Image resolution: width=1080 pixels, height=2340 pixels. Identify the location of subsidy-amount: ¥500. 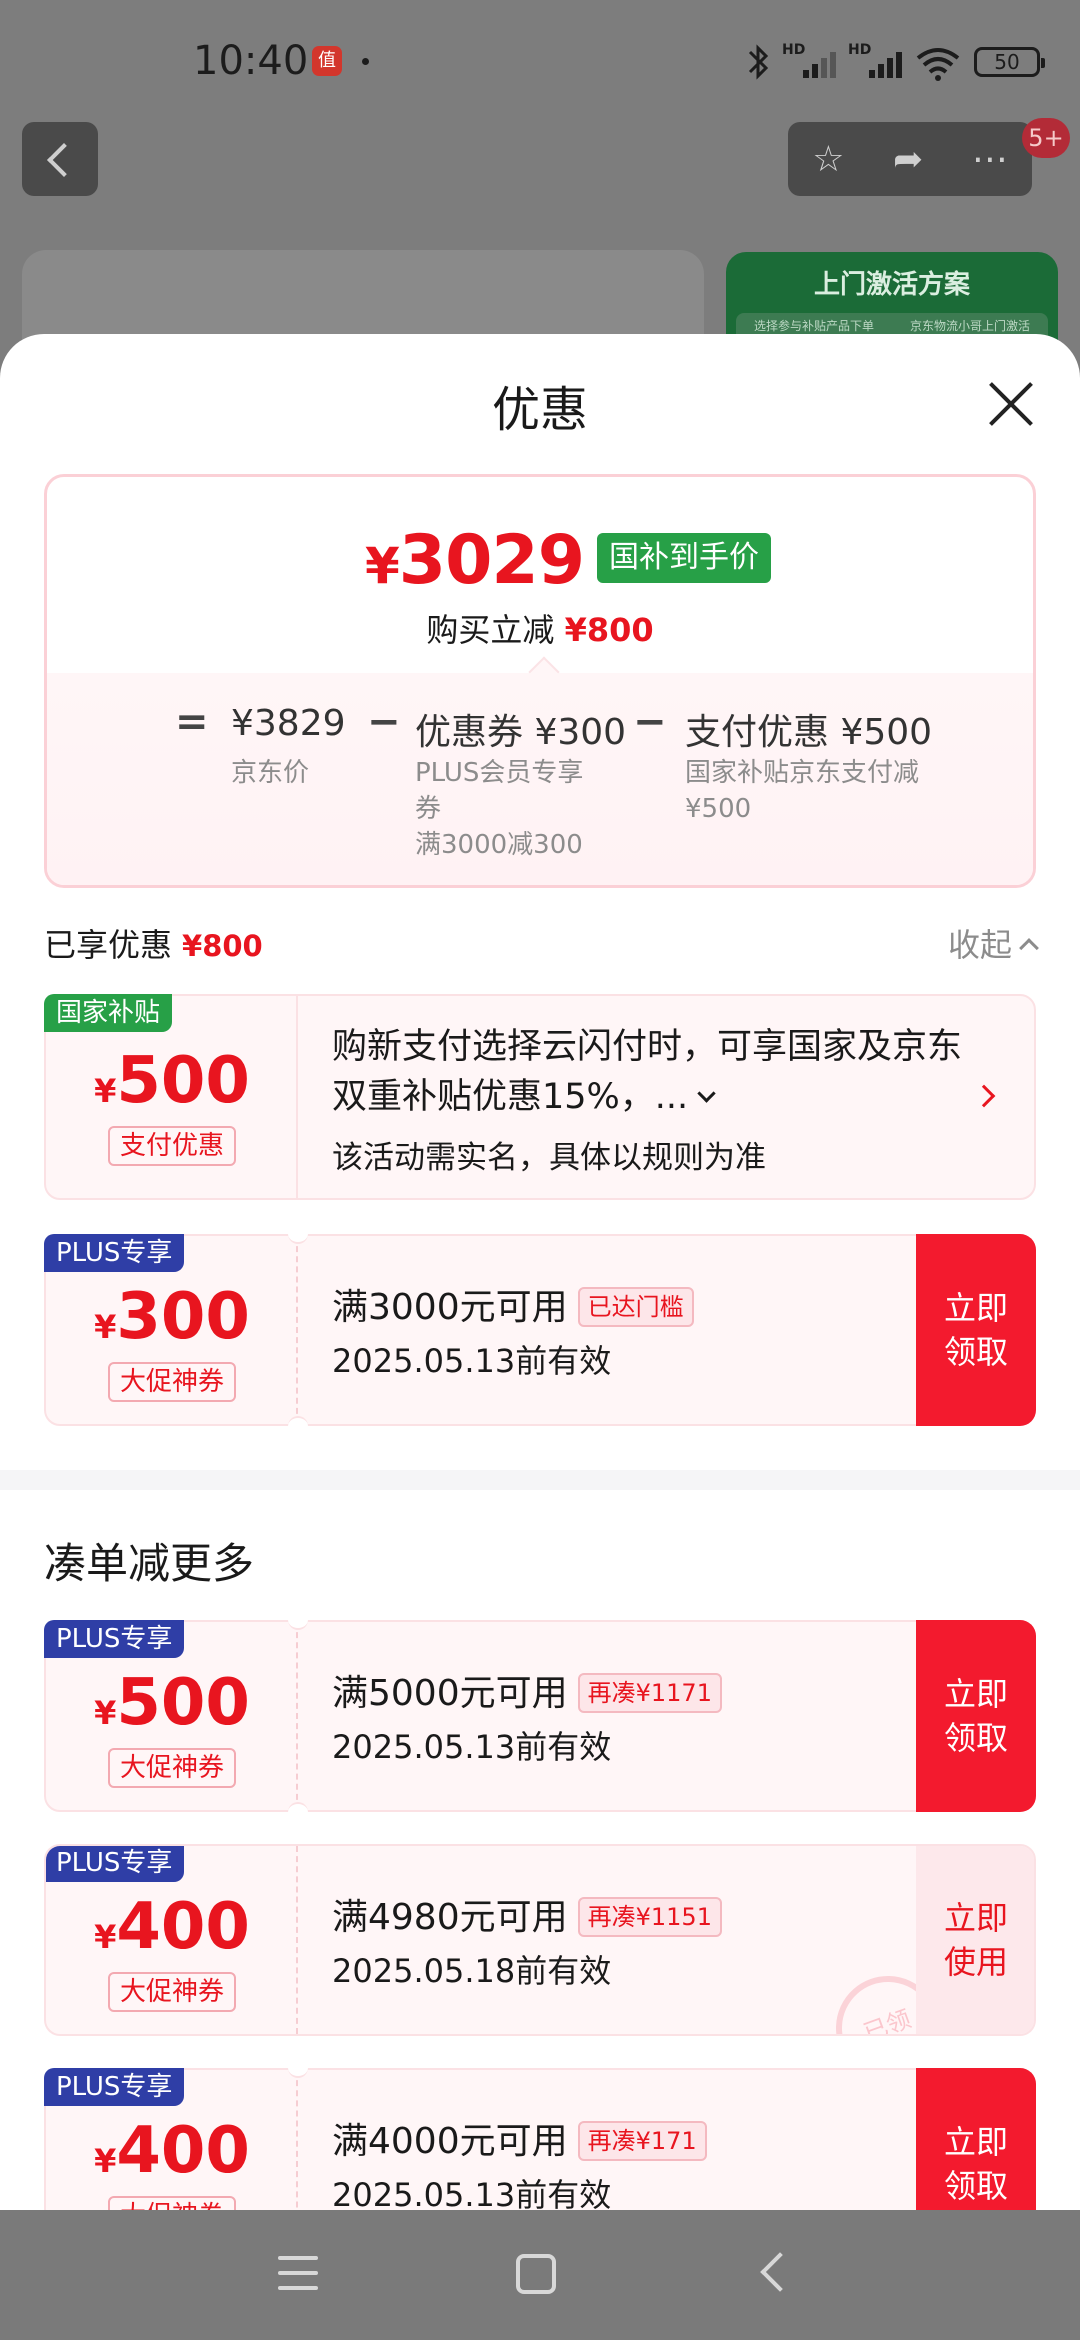
(172, 1081).